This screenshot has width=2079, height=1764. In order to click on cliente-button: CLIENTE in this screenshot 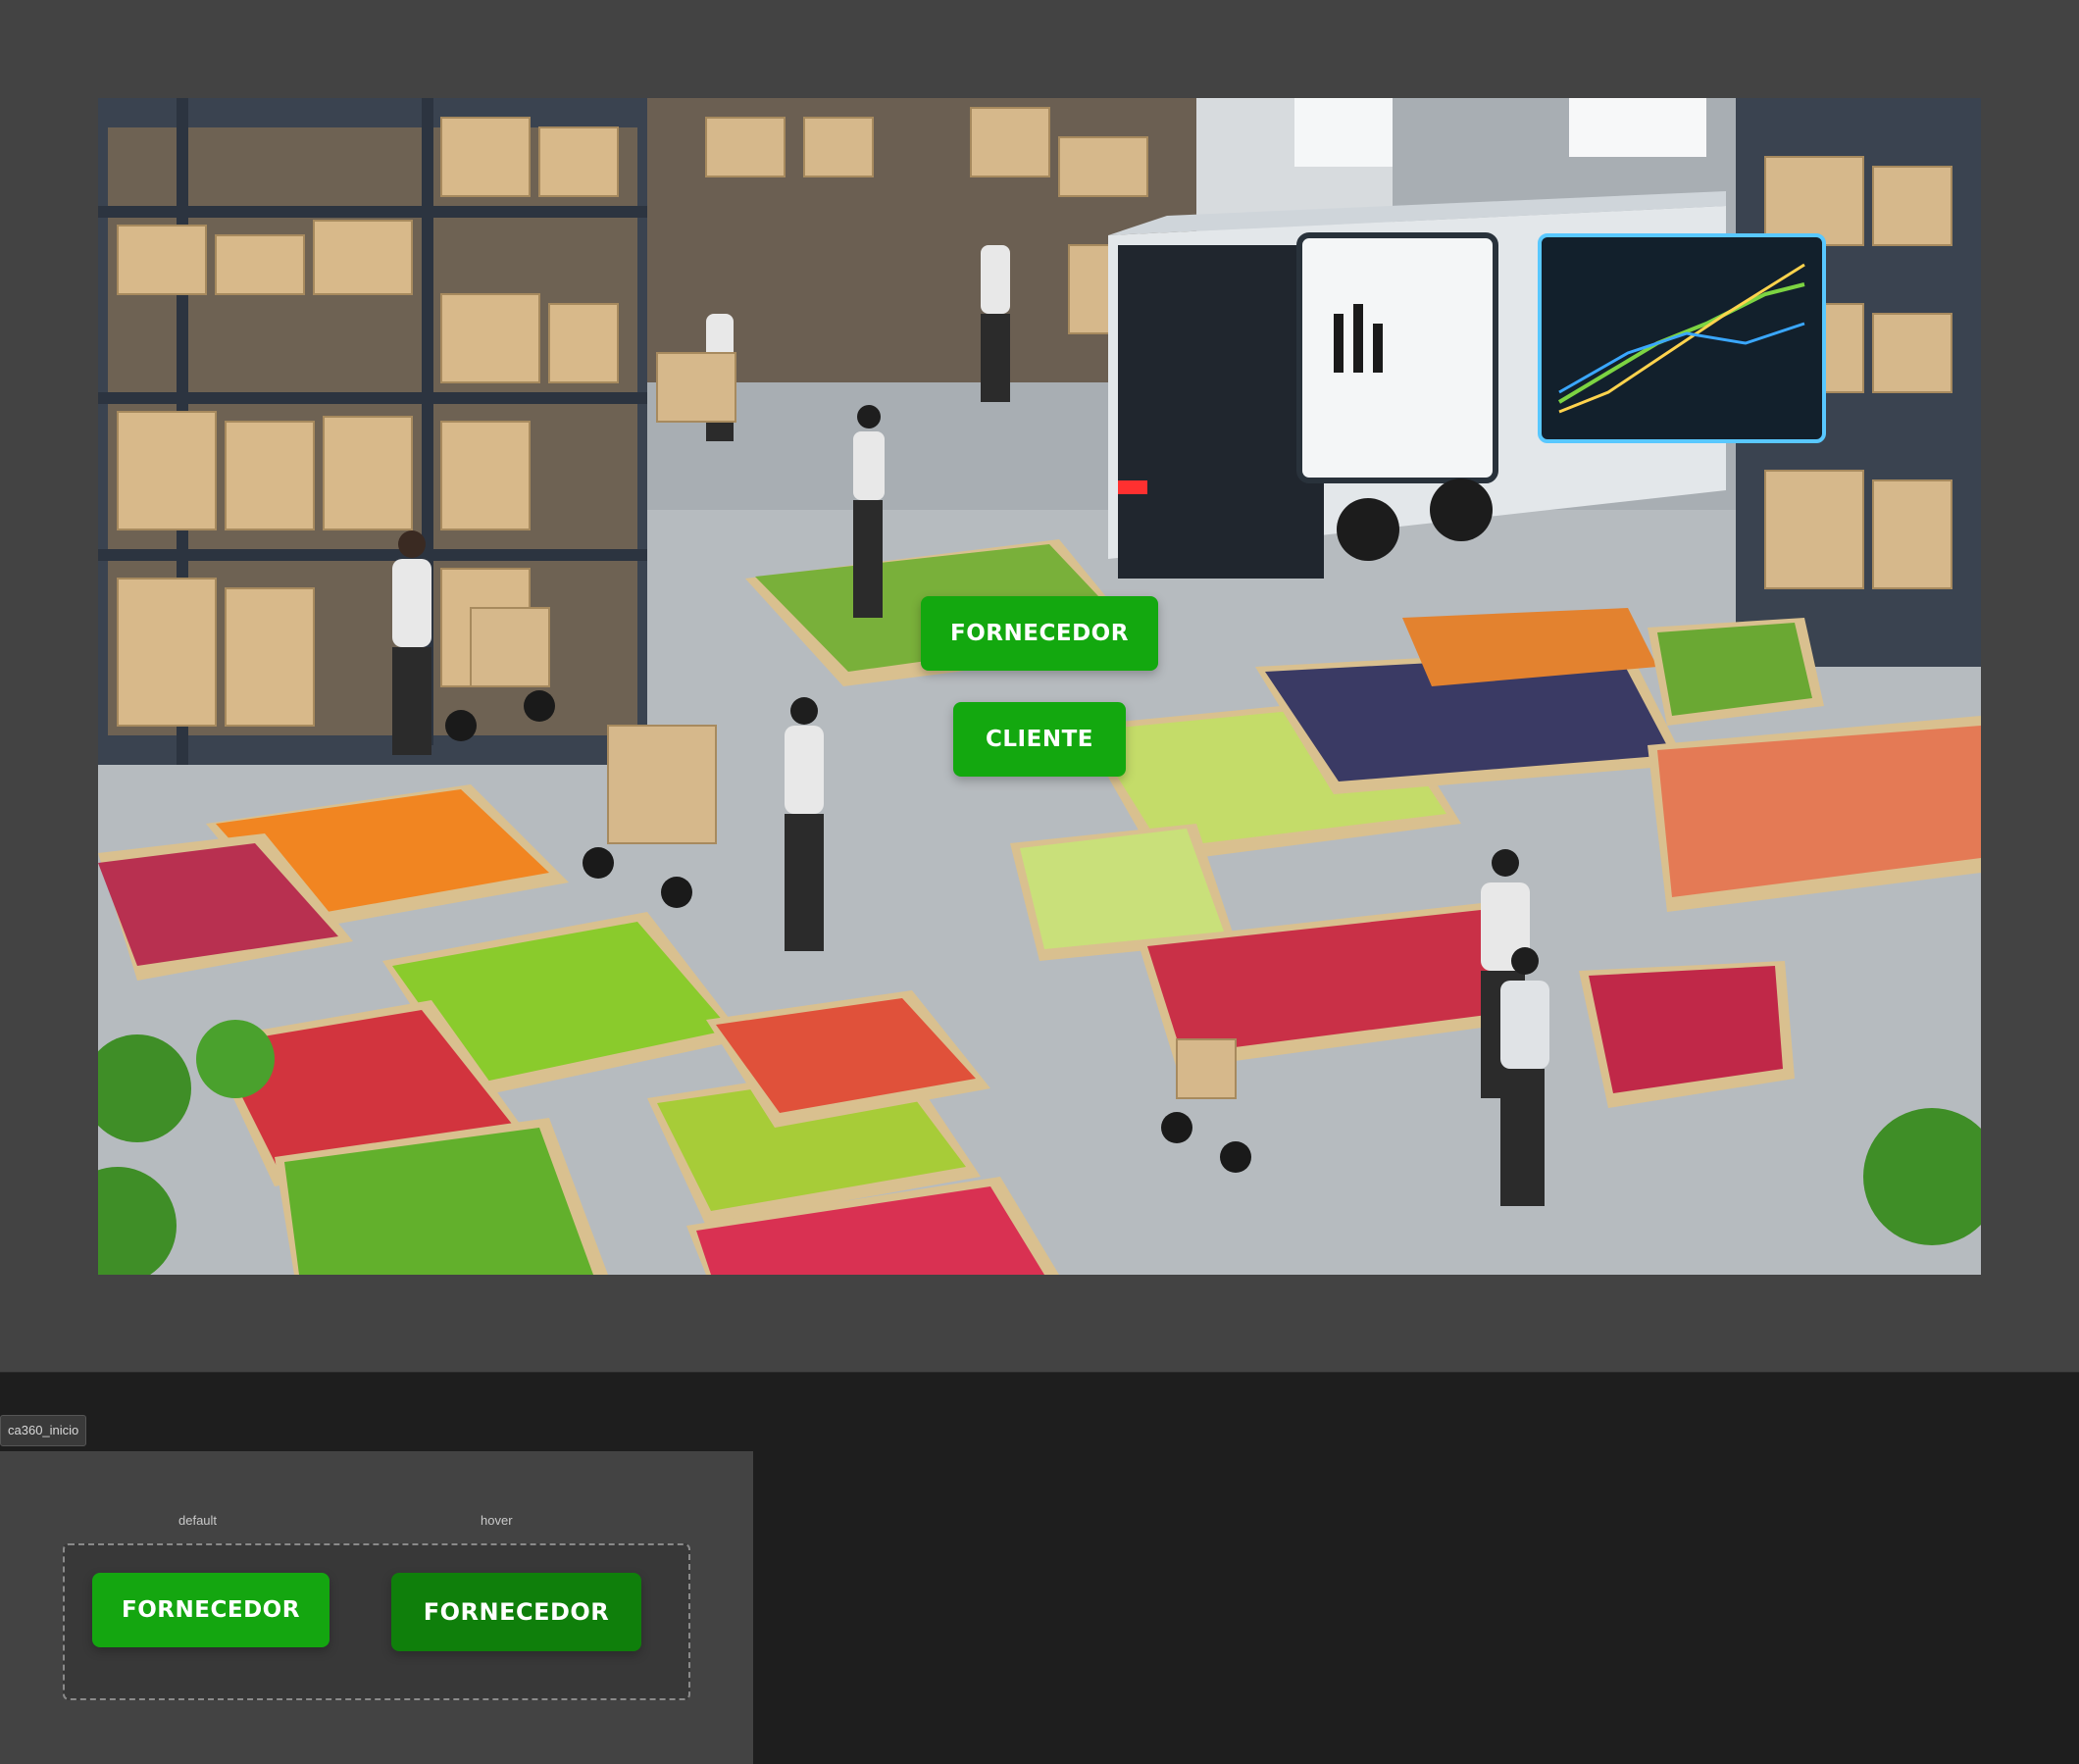, I will do `click(1039, 739)`.